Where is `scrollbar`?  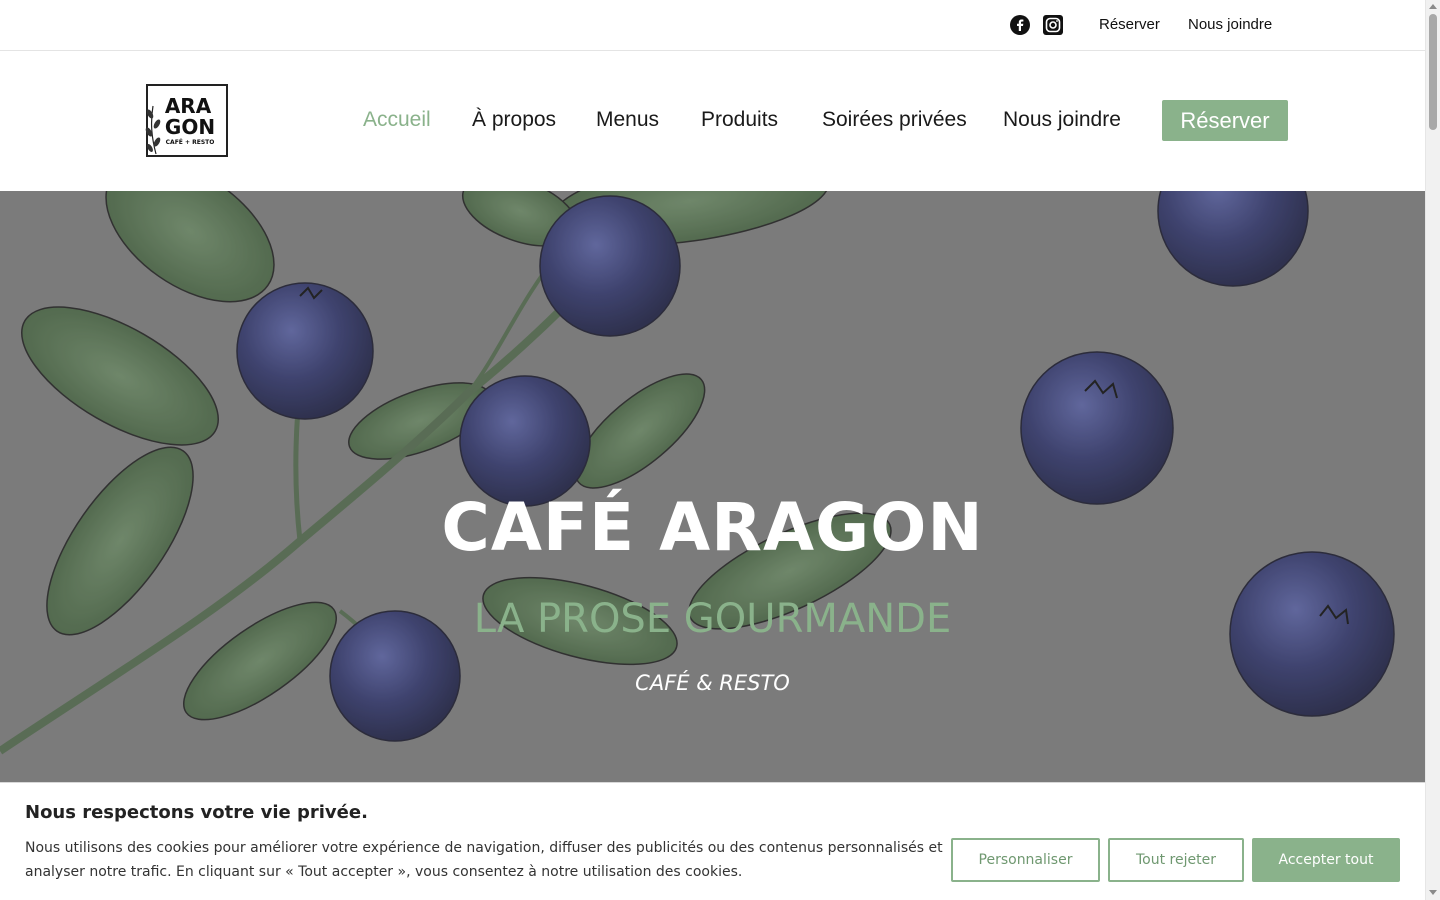
scrollbar is located at coordinates (1432, 450).